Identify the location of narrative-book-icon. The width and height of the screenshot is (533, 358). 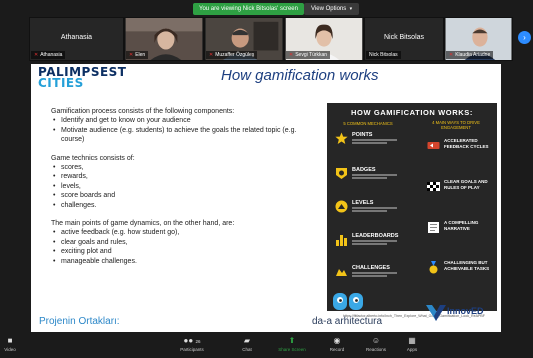
(433, 227).